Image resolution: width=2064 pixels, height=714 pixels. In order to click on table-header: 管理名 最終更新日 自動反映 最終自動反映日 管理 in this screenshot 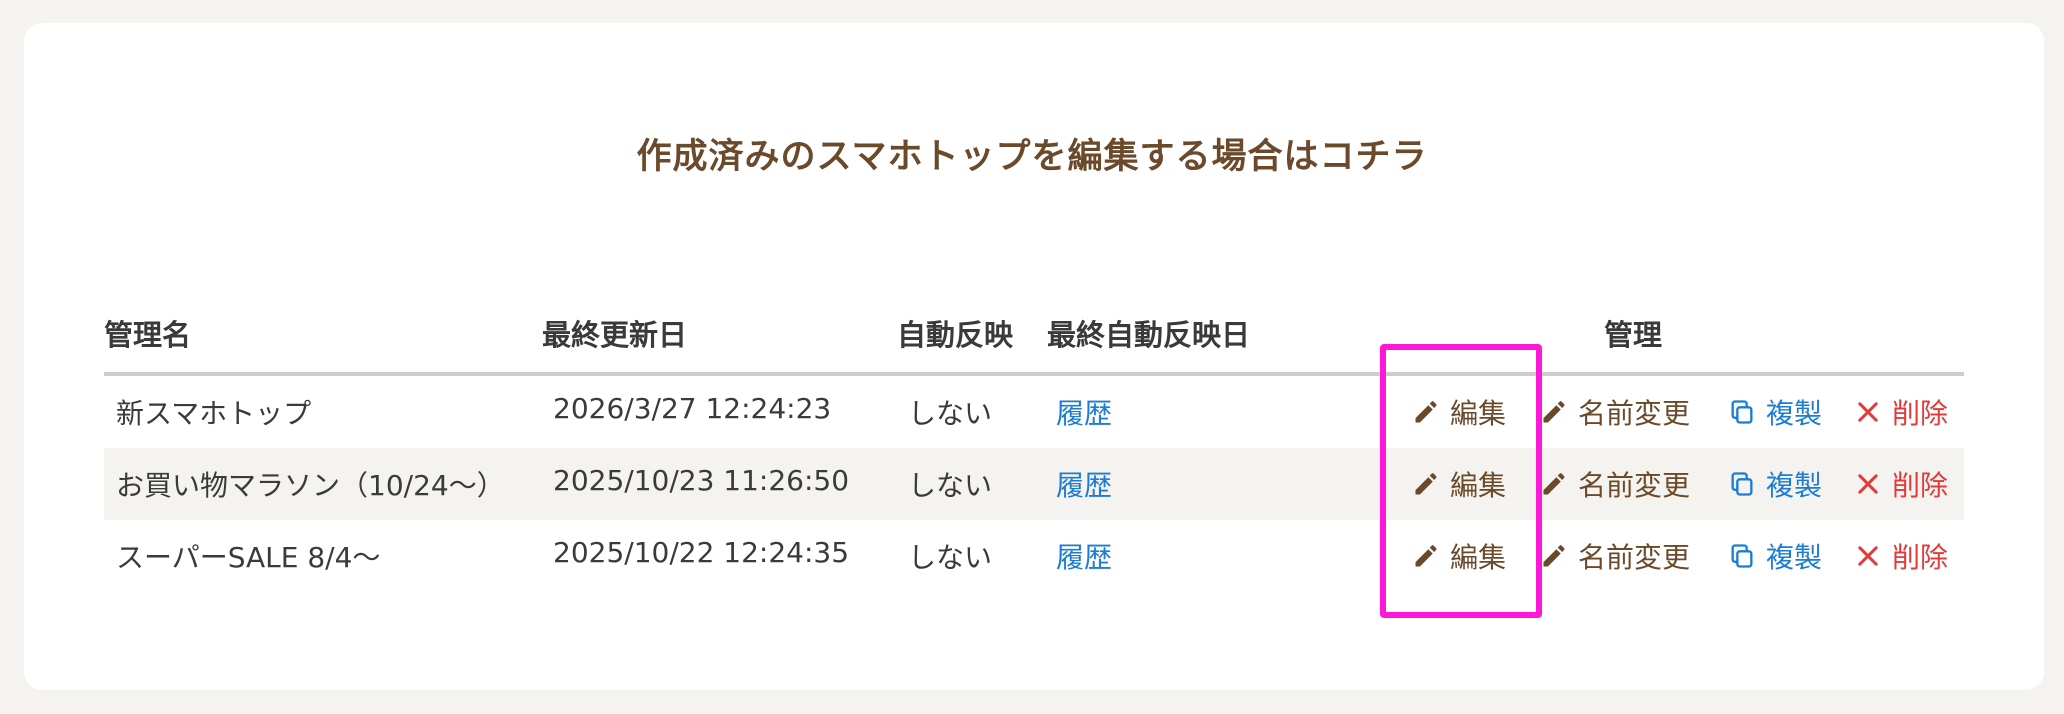, I will do `click(1034, 338)`.